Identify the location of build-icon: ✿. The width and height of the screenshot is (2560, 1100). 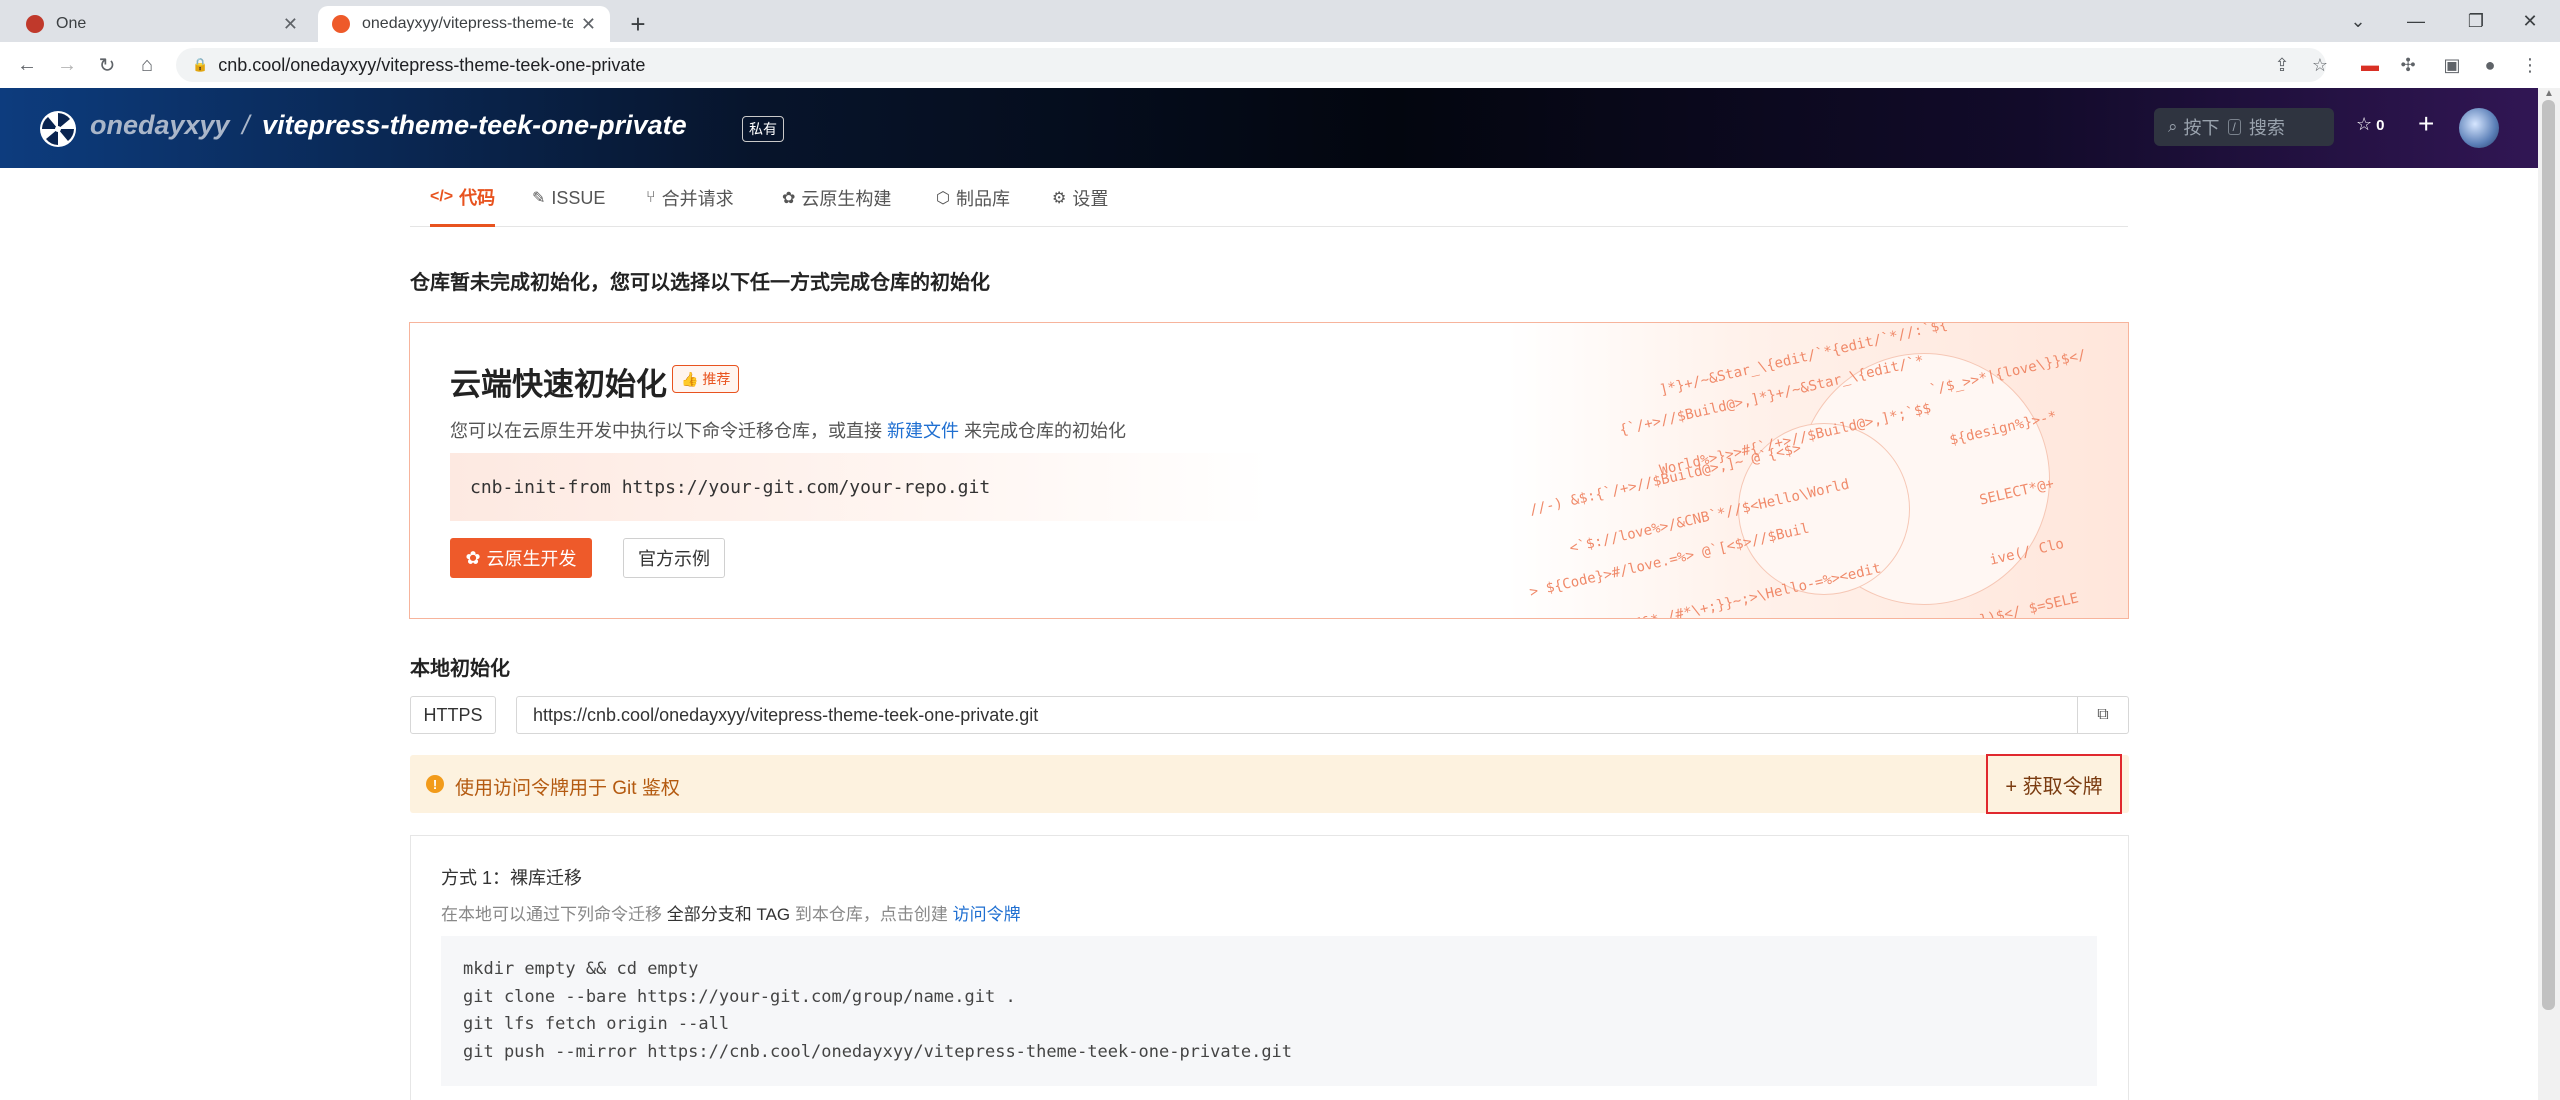
(789, 198).